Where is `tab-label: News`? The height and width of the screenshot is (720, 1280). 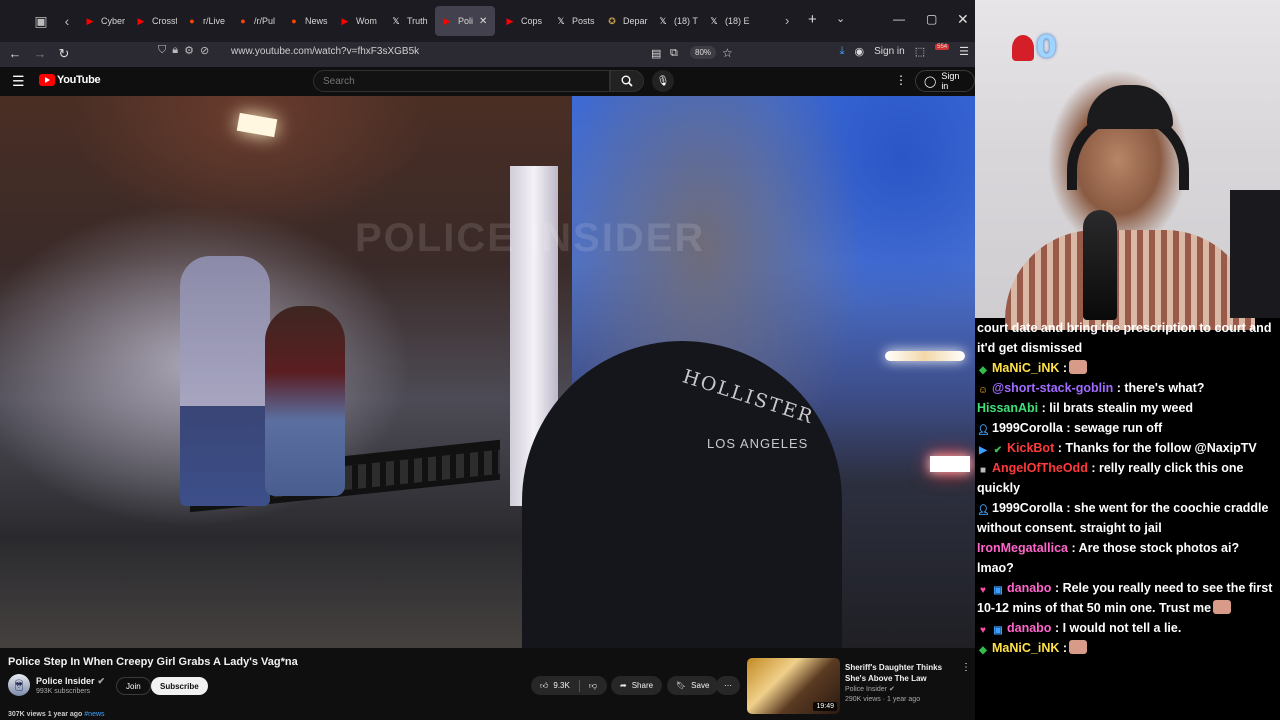
tab-label: News is located at coordinates (316, 21).